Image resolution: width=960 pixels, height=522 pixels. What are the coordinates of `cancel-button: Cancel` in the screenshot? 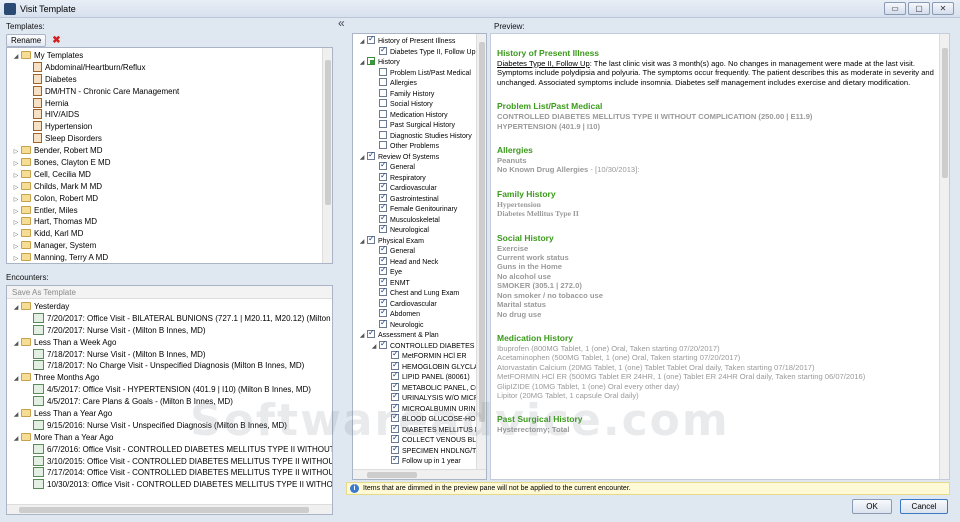 It's located at (924, 506).